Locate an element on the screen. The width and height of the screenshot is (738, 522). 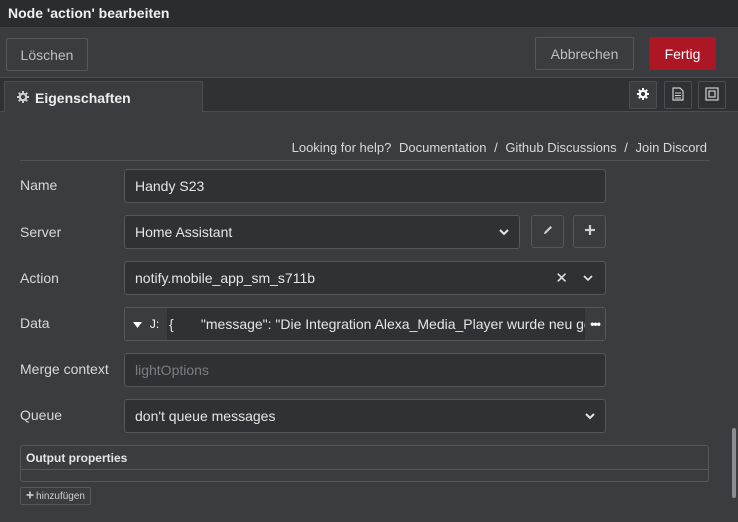
output-properties-list: Output properties is located at coordinates (364, 463).